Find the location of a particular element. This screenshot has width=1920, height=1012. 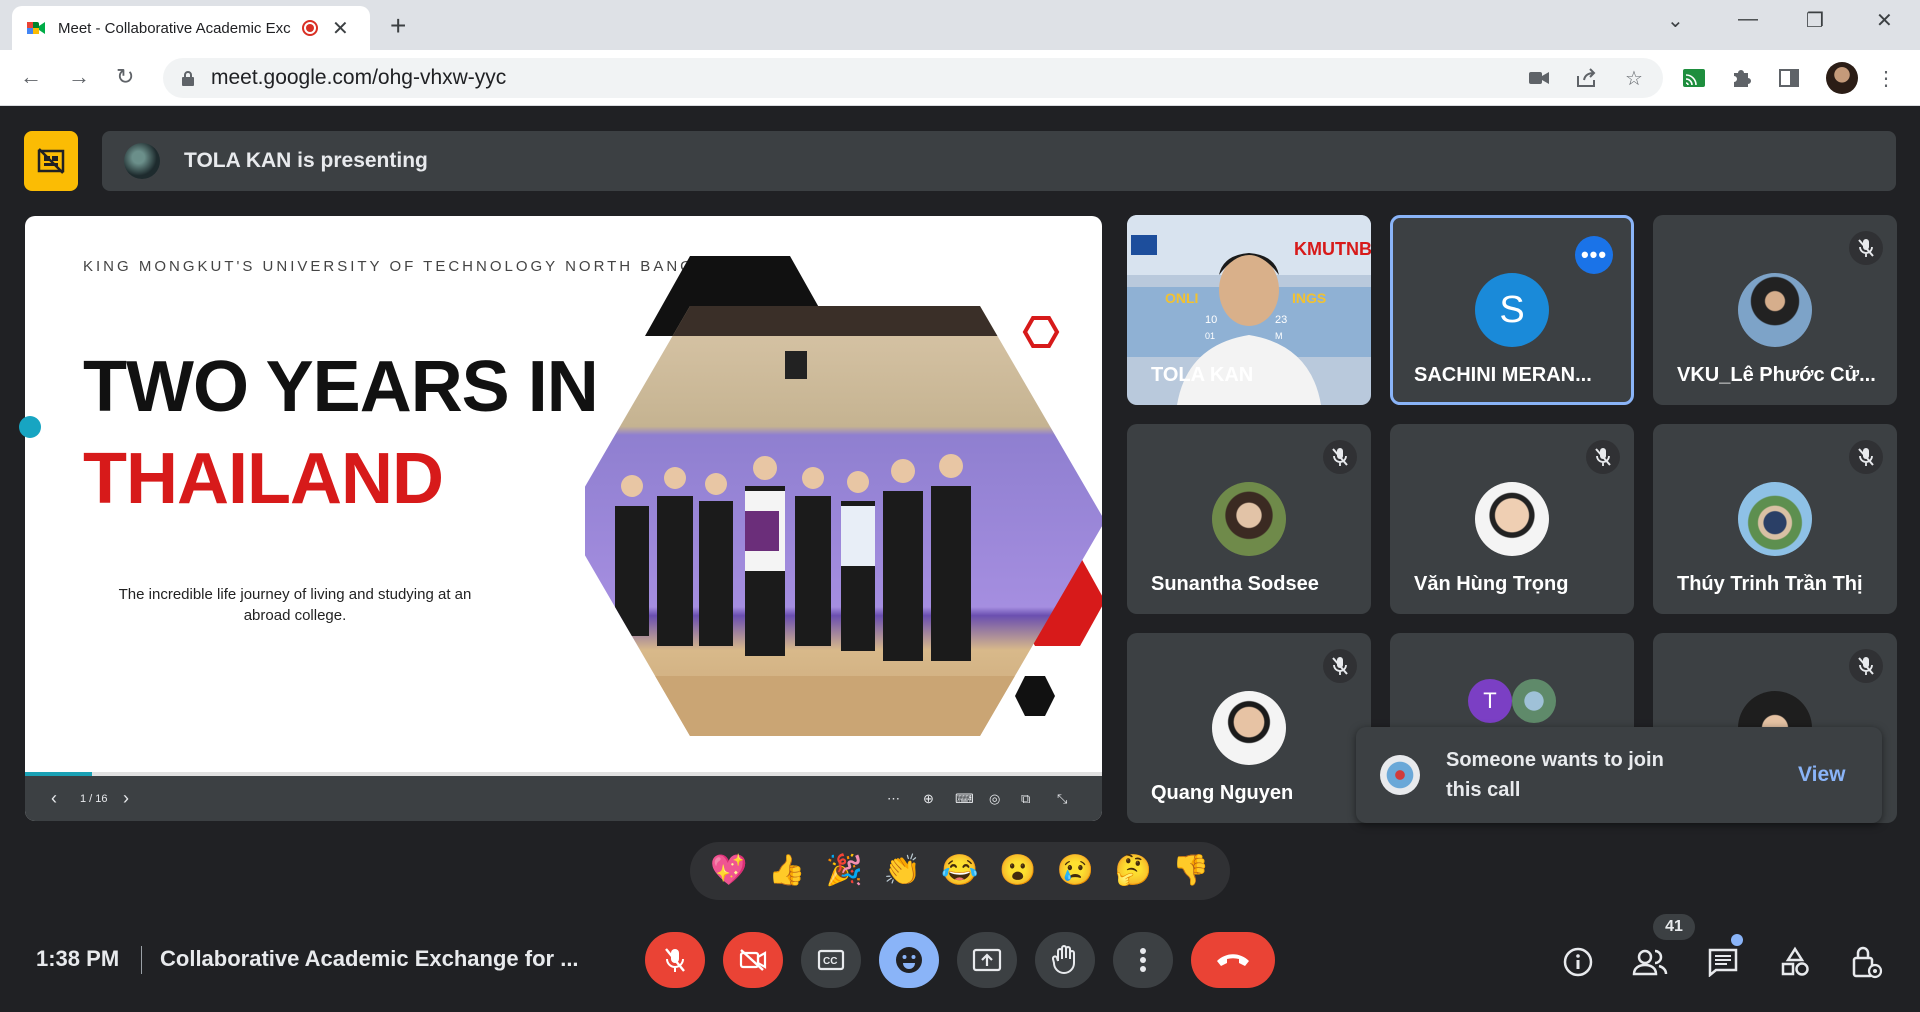

participant-tile: Quang Nguyen is located at coordinates (1249, 728).